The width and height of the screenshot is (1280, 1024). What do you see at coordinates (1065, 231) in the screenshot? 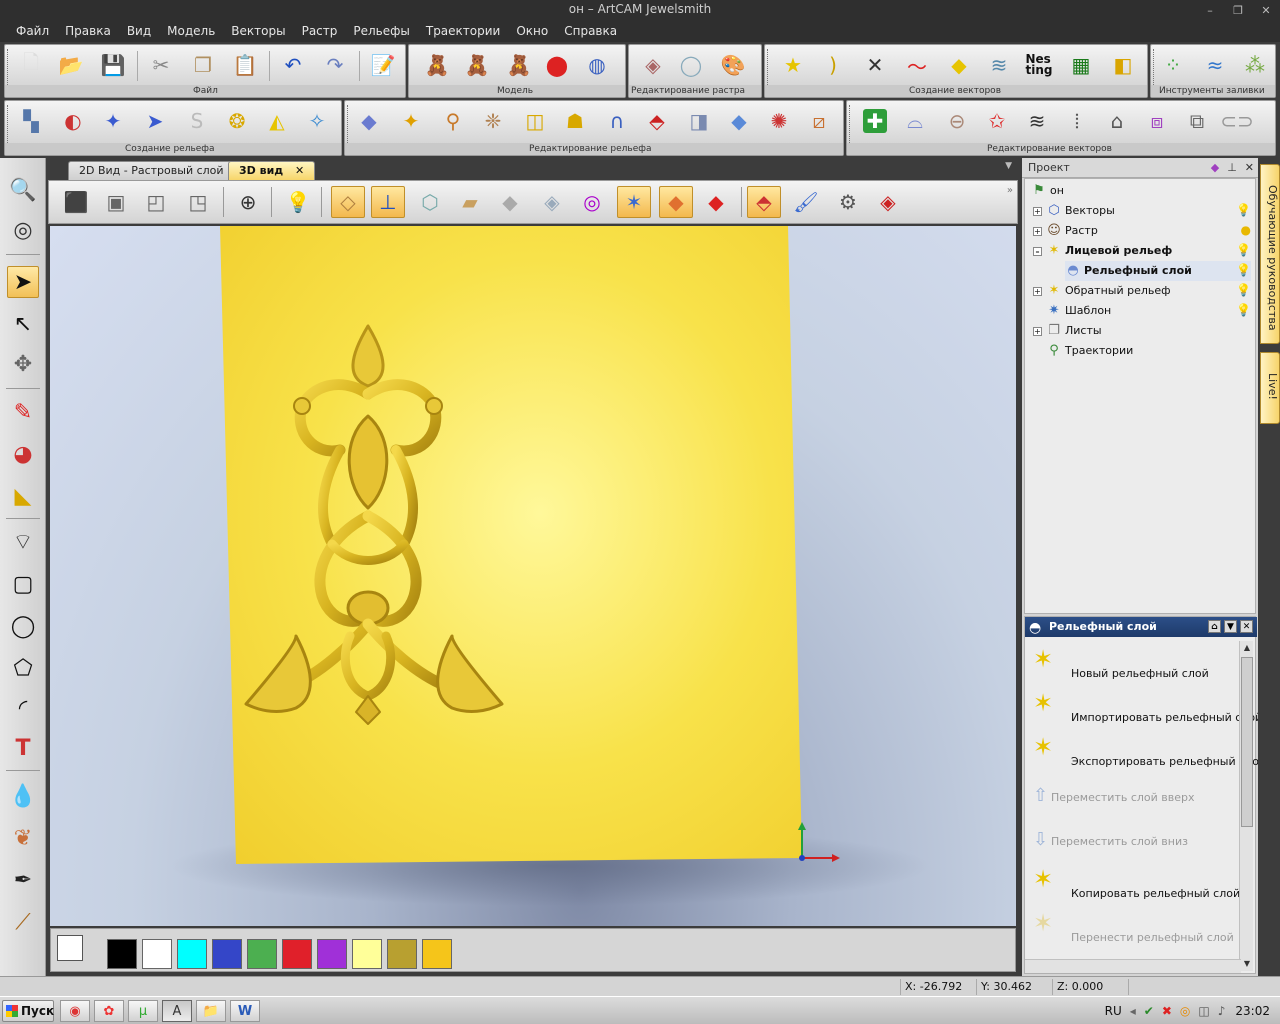
I see `tree-item-raster: + ☺ Растр` at bounding box center [1065, 231].